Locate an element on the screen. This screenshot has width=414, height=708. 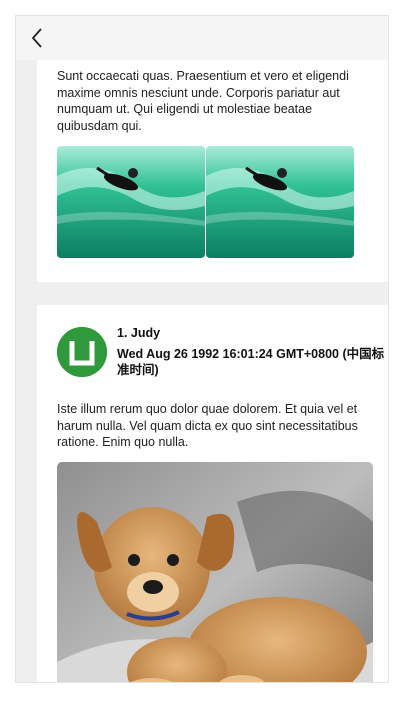
chevron-left-icon is located at coordinates (36, 38).